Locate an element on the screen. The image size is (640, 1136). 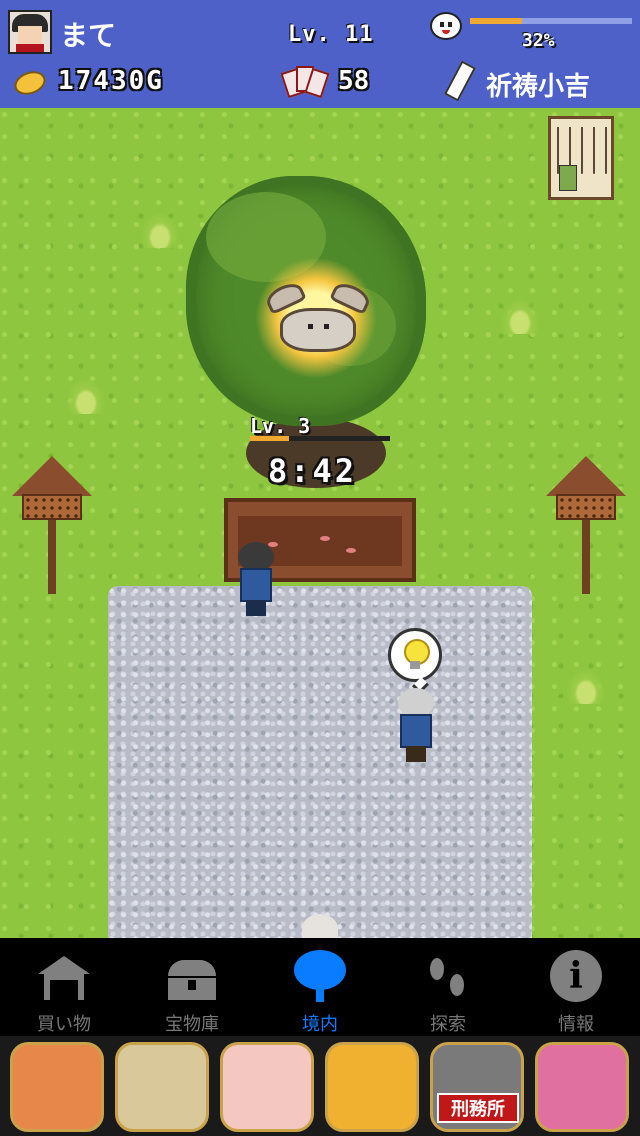
smiley-face-icon is located at coordinates (446, 26).